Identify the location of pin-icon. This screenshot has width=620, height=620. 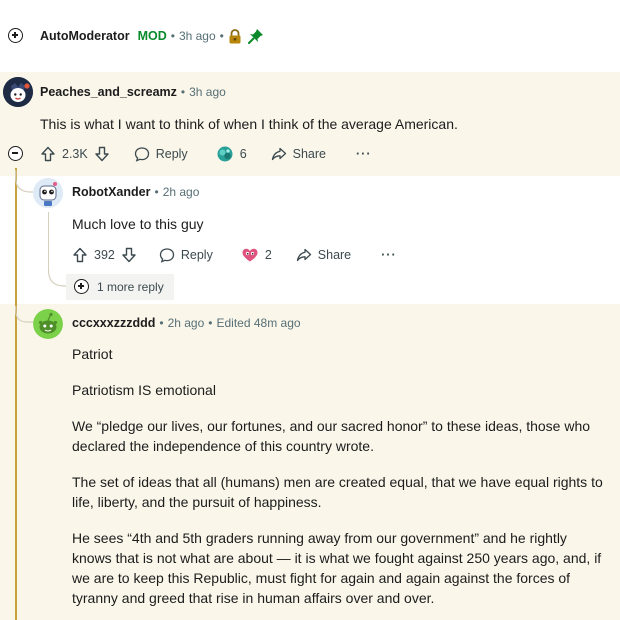
(255, 36).